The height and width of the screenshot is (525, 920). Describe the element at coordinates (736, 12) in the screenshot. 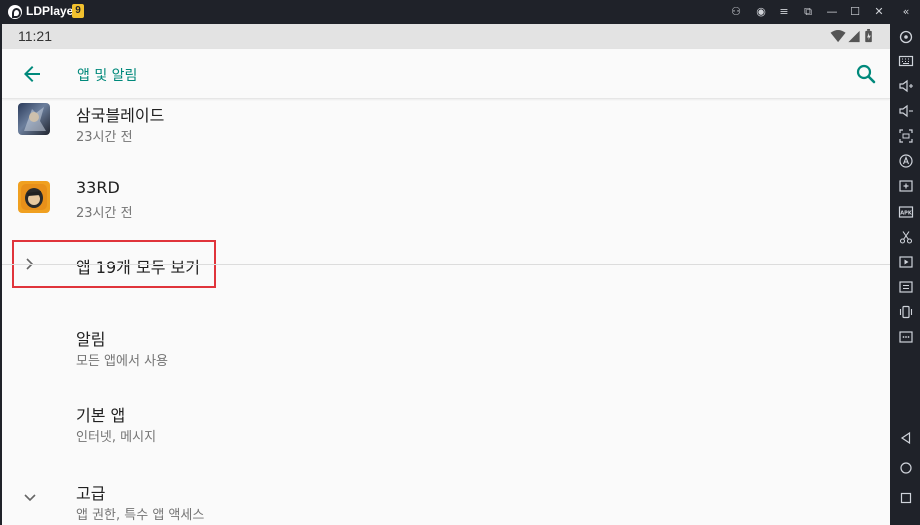

I see `gamepad-icon: ⚇` at that location.